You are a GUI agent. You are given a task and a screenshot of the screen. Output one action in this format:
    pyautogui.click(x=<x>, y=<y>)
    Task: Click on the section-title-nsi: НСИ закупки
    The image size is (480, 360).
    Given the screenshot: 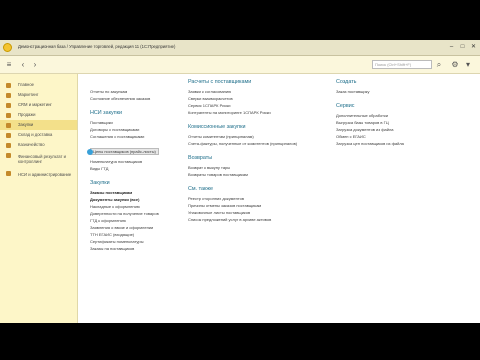 What is the action you would take?
    pyautogui.click(x=106, y=113)
    